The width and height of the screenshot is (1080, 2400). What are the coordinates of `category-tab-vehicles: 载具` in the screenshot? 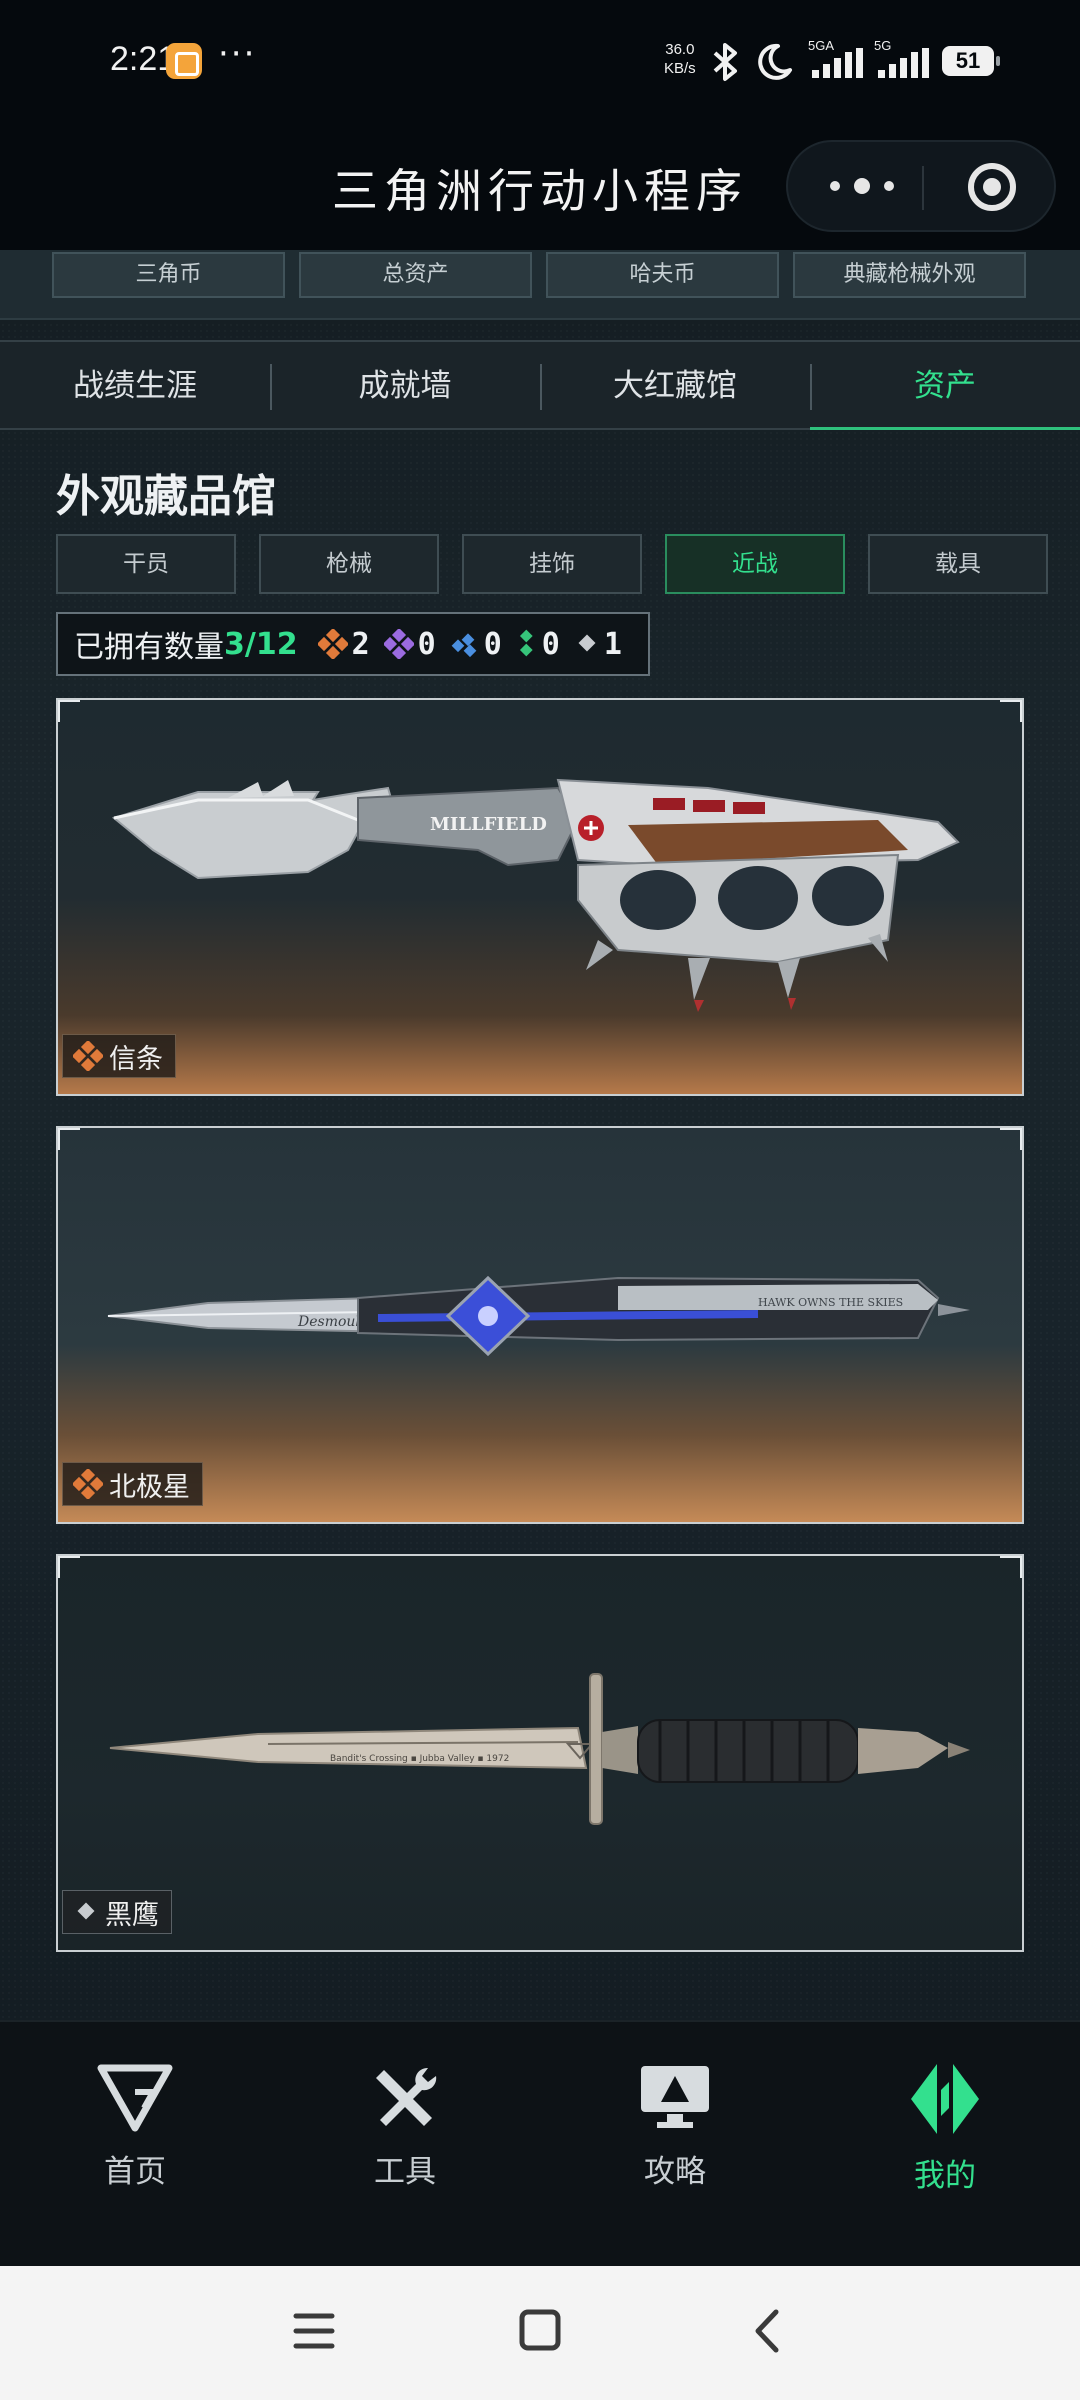 It's located at (958, 564).